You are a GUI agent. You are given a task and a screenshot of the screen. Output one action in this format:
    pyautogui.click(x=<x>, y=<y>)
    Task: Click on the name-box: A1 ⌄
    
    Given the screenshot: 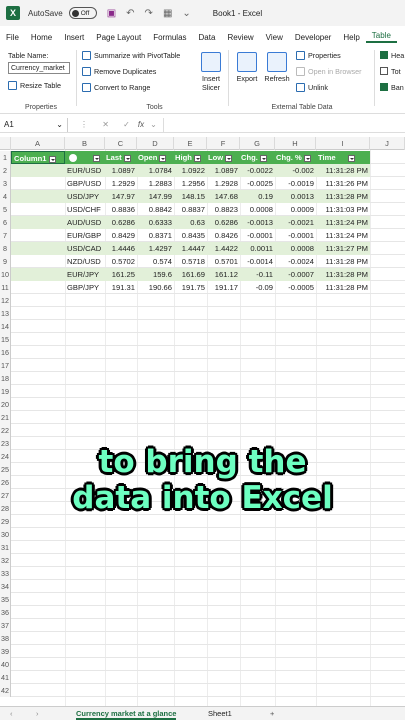 What is the action you would take?
    pyautogui.click(x=34, y=124)
    